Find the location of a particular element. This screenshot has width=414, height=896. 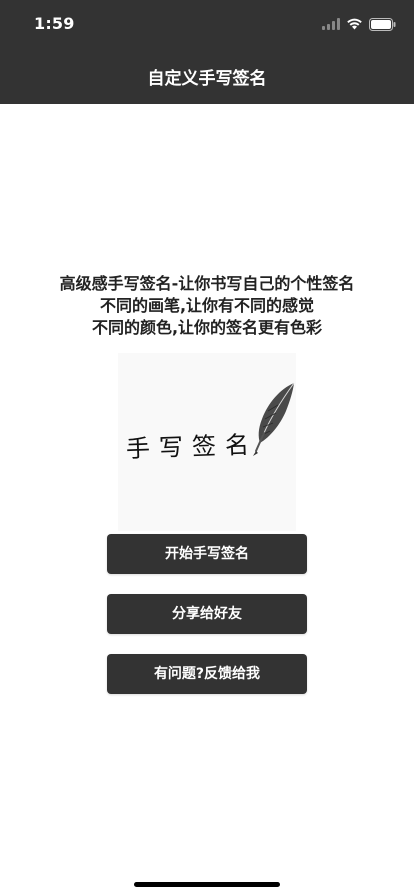

status-time: 1:59 is located at coordinates (54, 23).